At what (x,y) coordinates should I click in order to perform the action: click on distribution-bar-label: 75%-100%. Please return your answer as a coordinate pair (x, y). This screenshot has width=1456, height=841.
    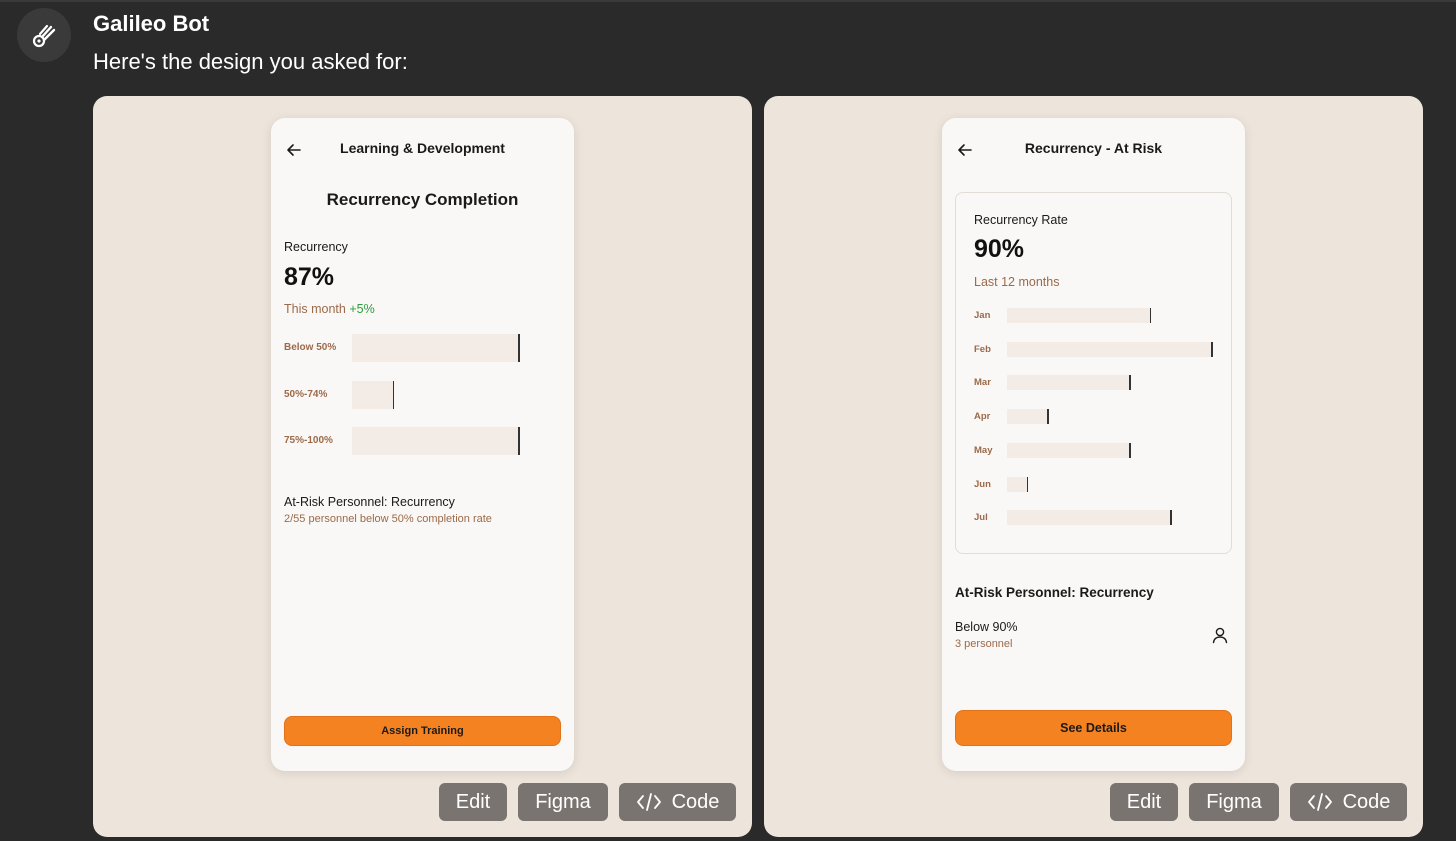
    Looking at the image, I should click on (308, 440).